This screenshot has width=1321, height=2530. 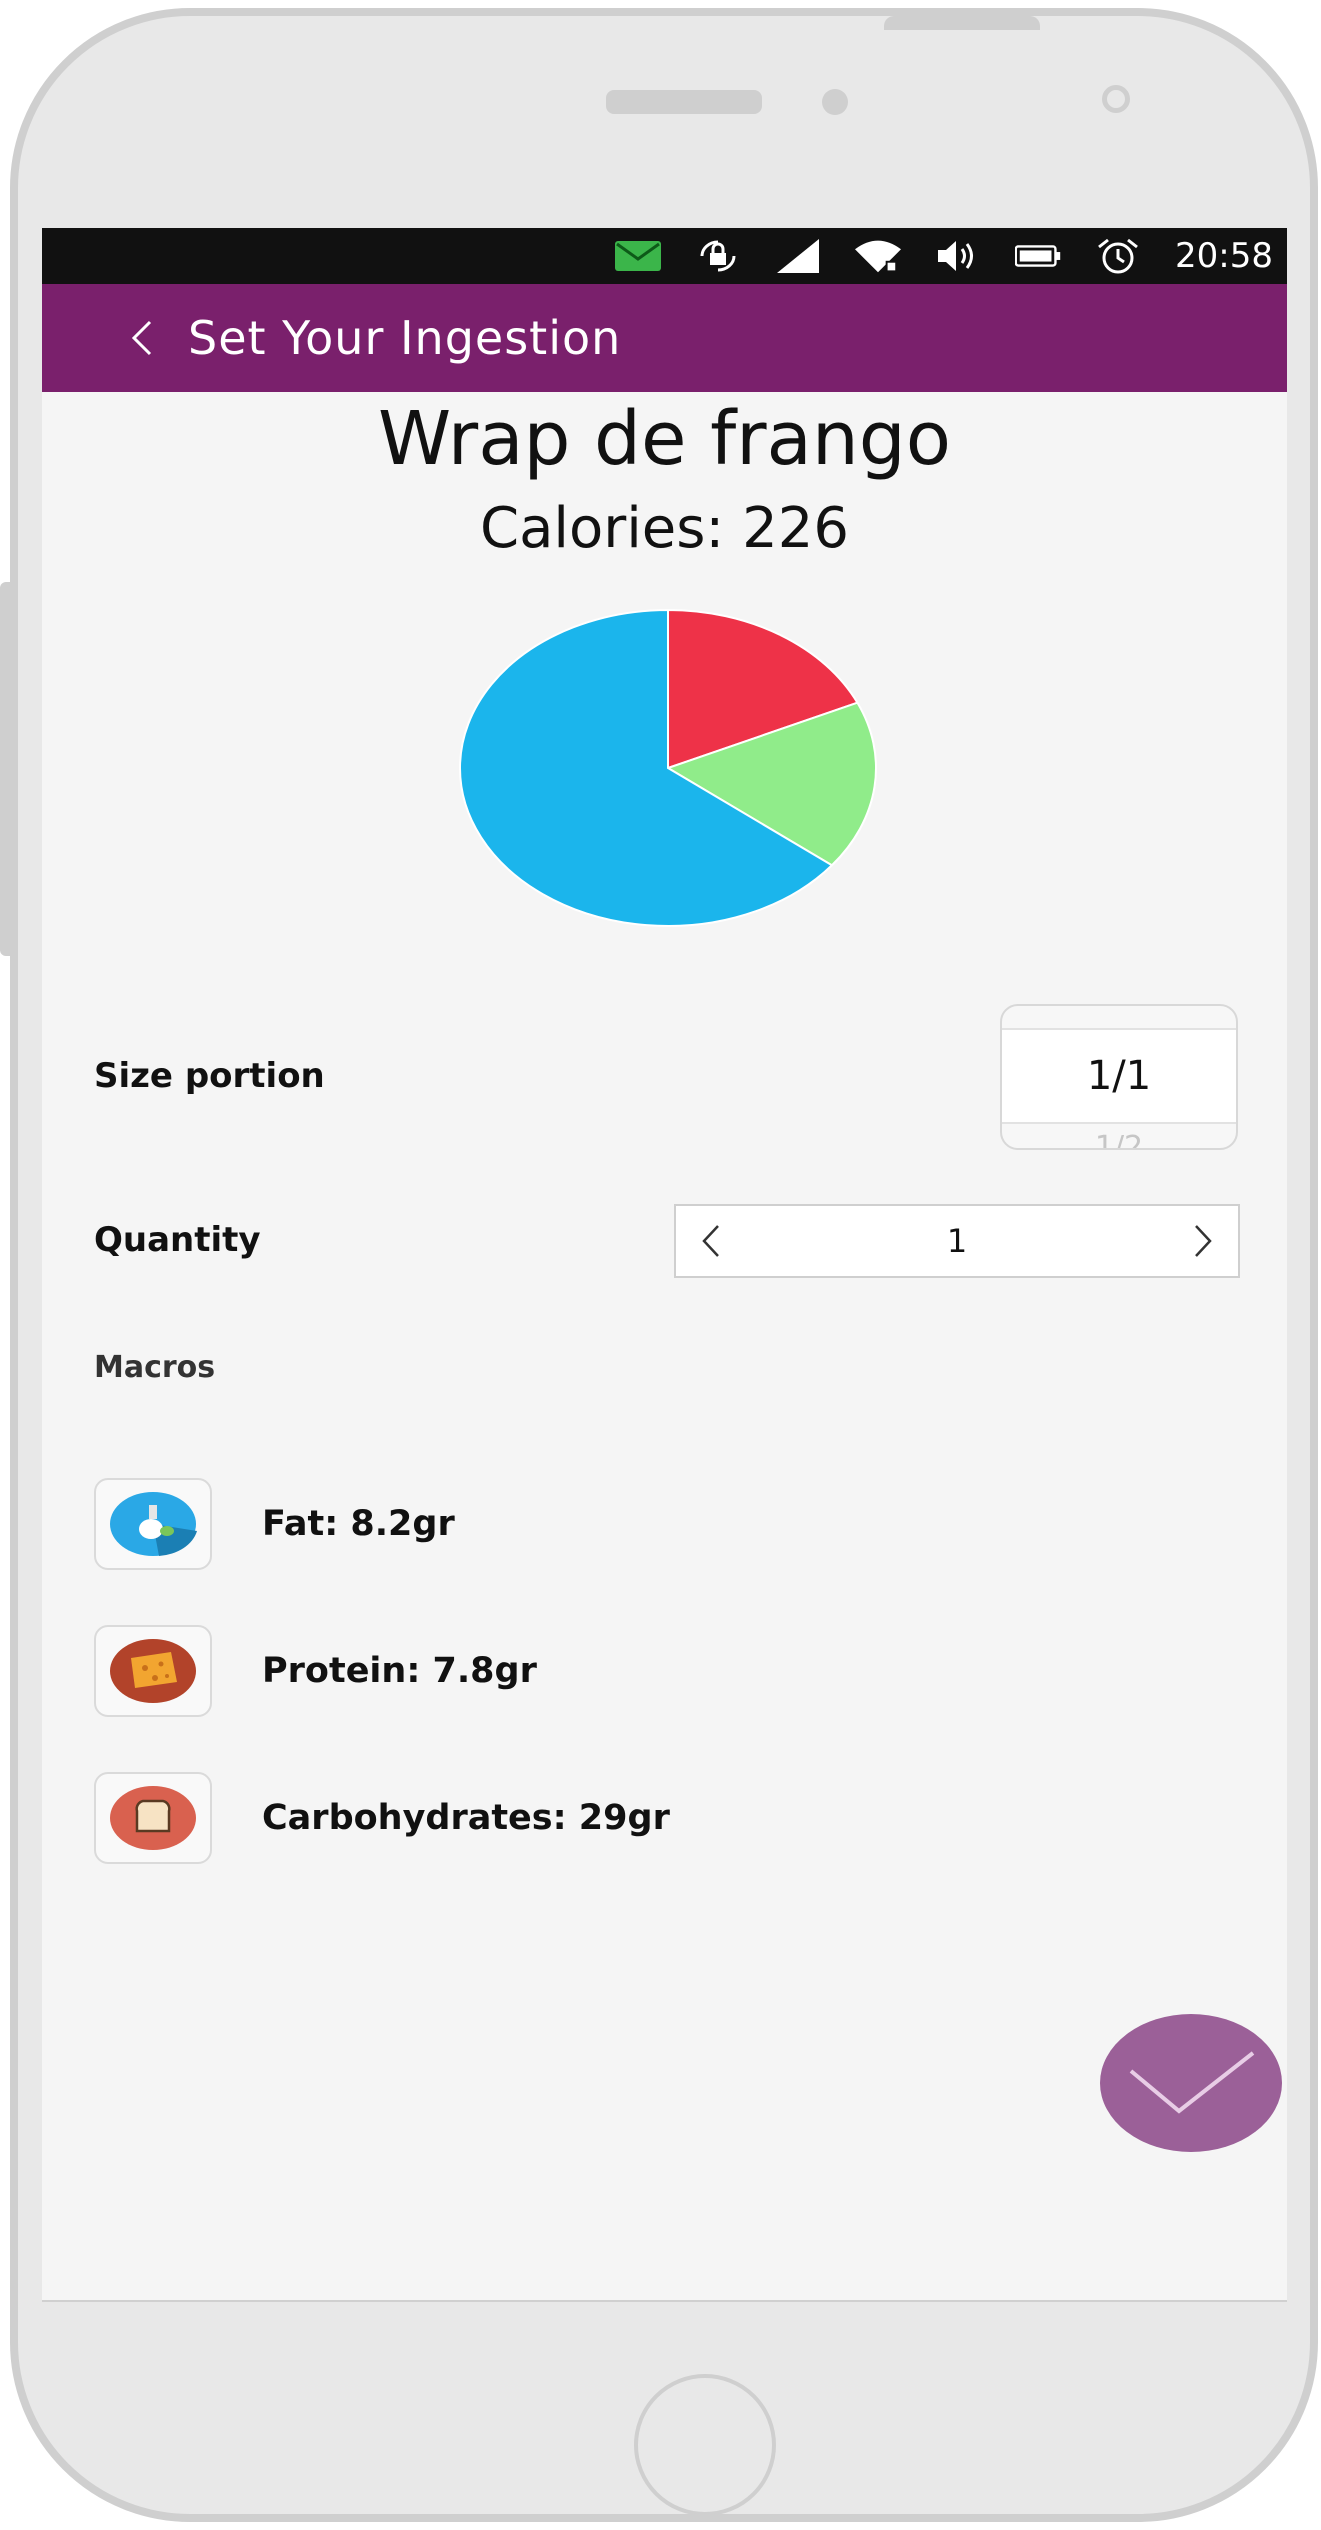 What do you see at coordinates (798, 256) in the screenshot?
I see `cellular-signal-icon` at bounding box center [798, 256].